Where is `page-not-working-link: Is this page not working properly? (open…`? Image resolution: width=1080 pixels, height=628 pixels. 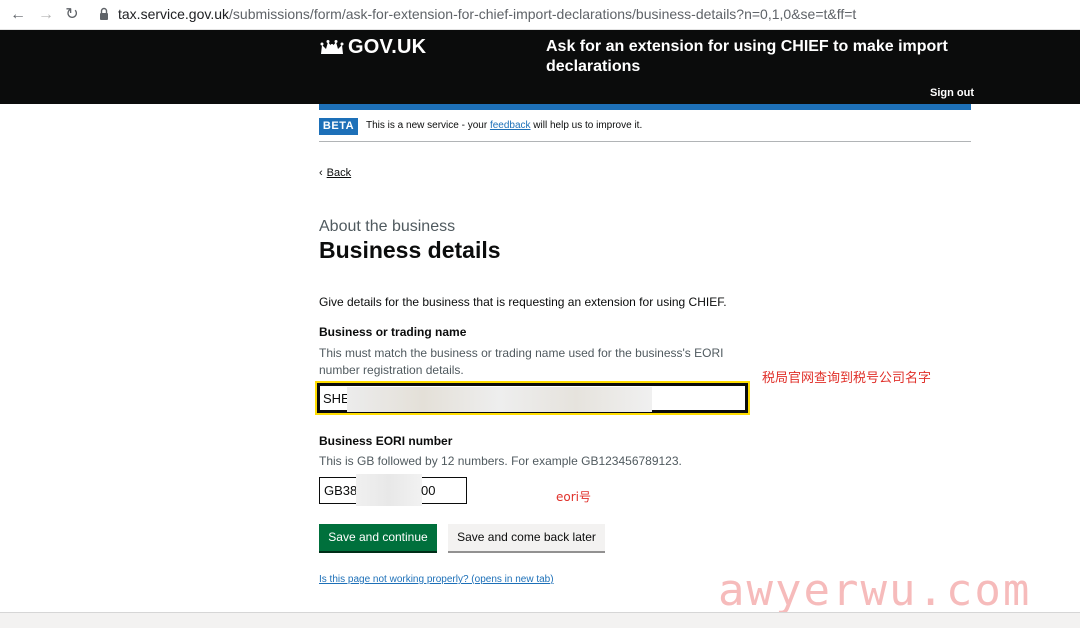
page-not-working-link: Is this page not working properly? (open… is located at coordinates (436, 579).